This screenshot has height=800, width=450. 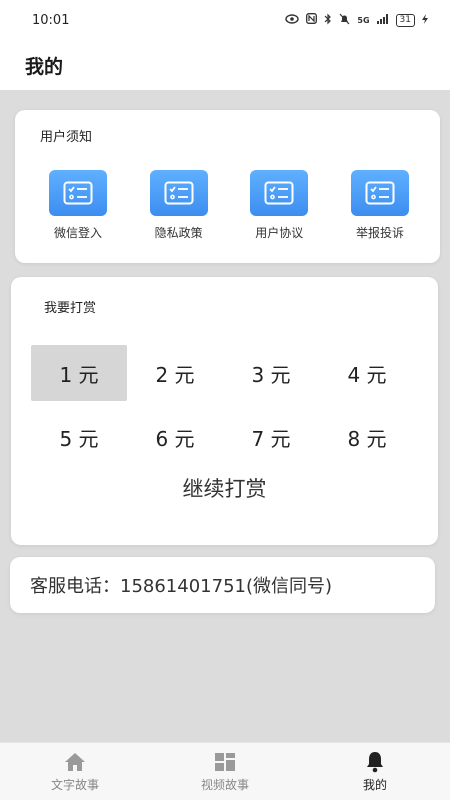 What do you see at coordinates (271, 437) in the screenshot?
I see `amount-option-7: 7 元` at bounding box center [271, 437].